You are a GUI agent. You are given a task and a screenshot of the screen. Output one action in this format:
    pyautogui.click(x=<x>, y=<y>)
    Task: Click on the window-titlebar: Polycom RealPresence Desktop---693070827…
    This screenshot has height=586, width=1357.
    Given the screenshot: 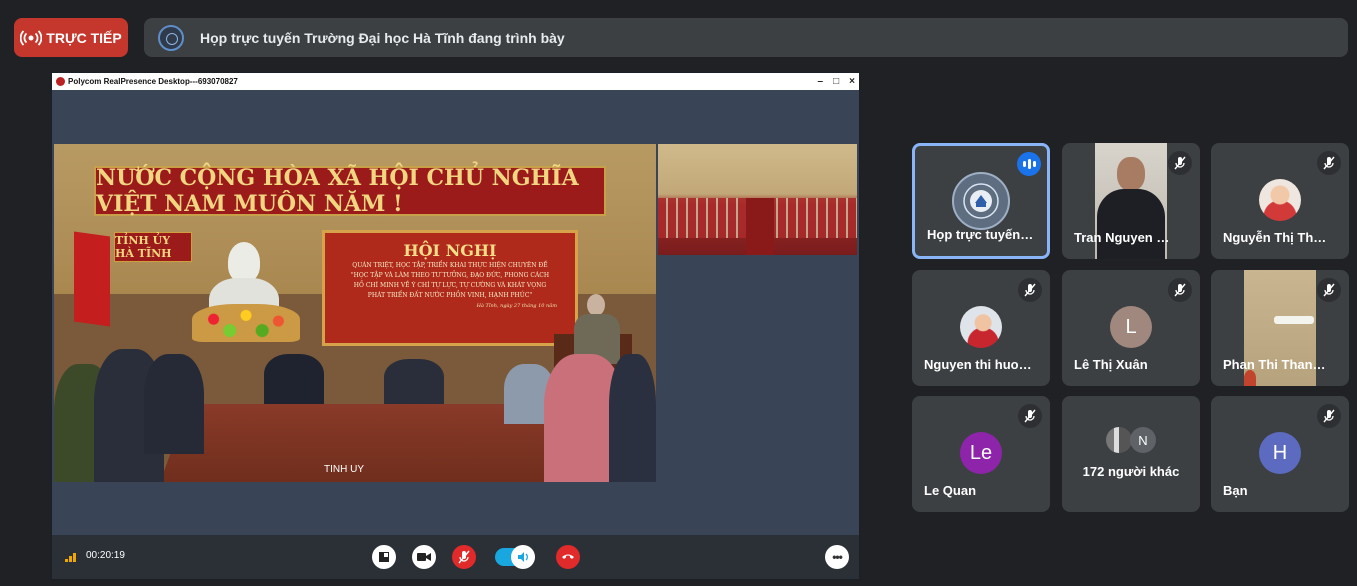 What is the action you would take?
    pyautogui.click(x=455, y=81)
    